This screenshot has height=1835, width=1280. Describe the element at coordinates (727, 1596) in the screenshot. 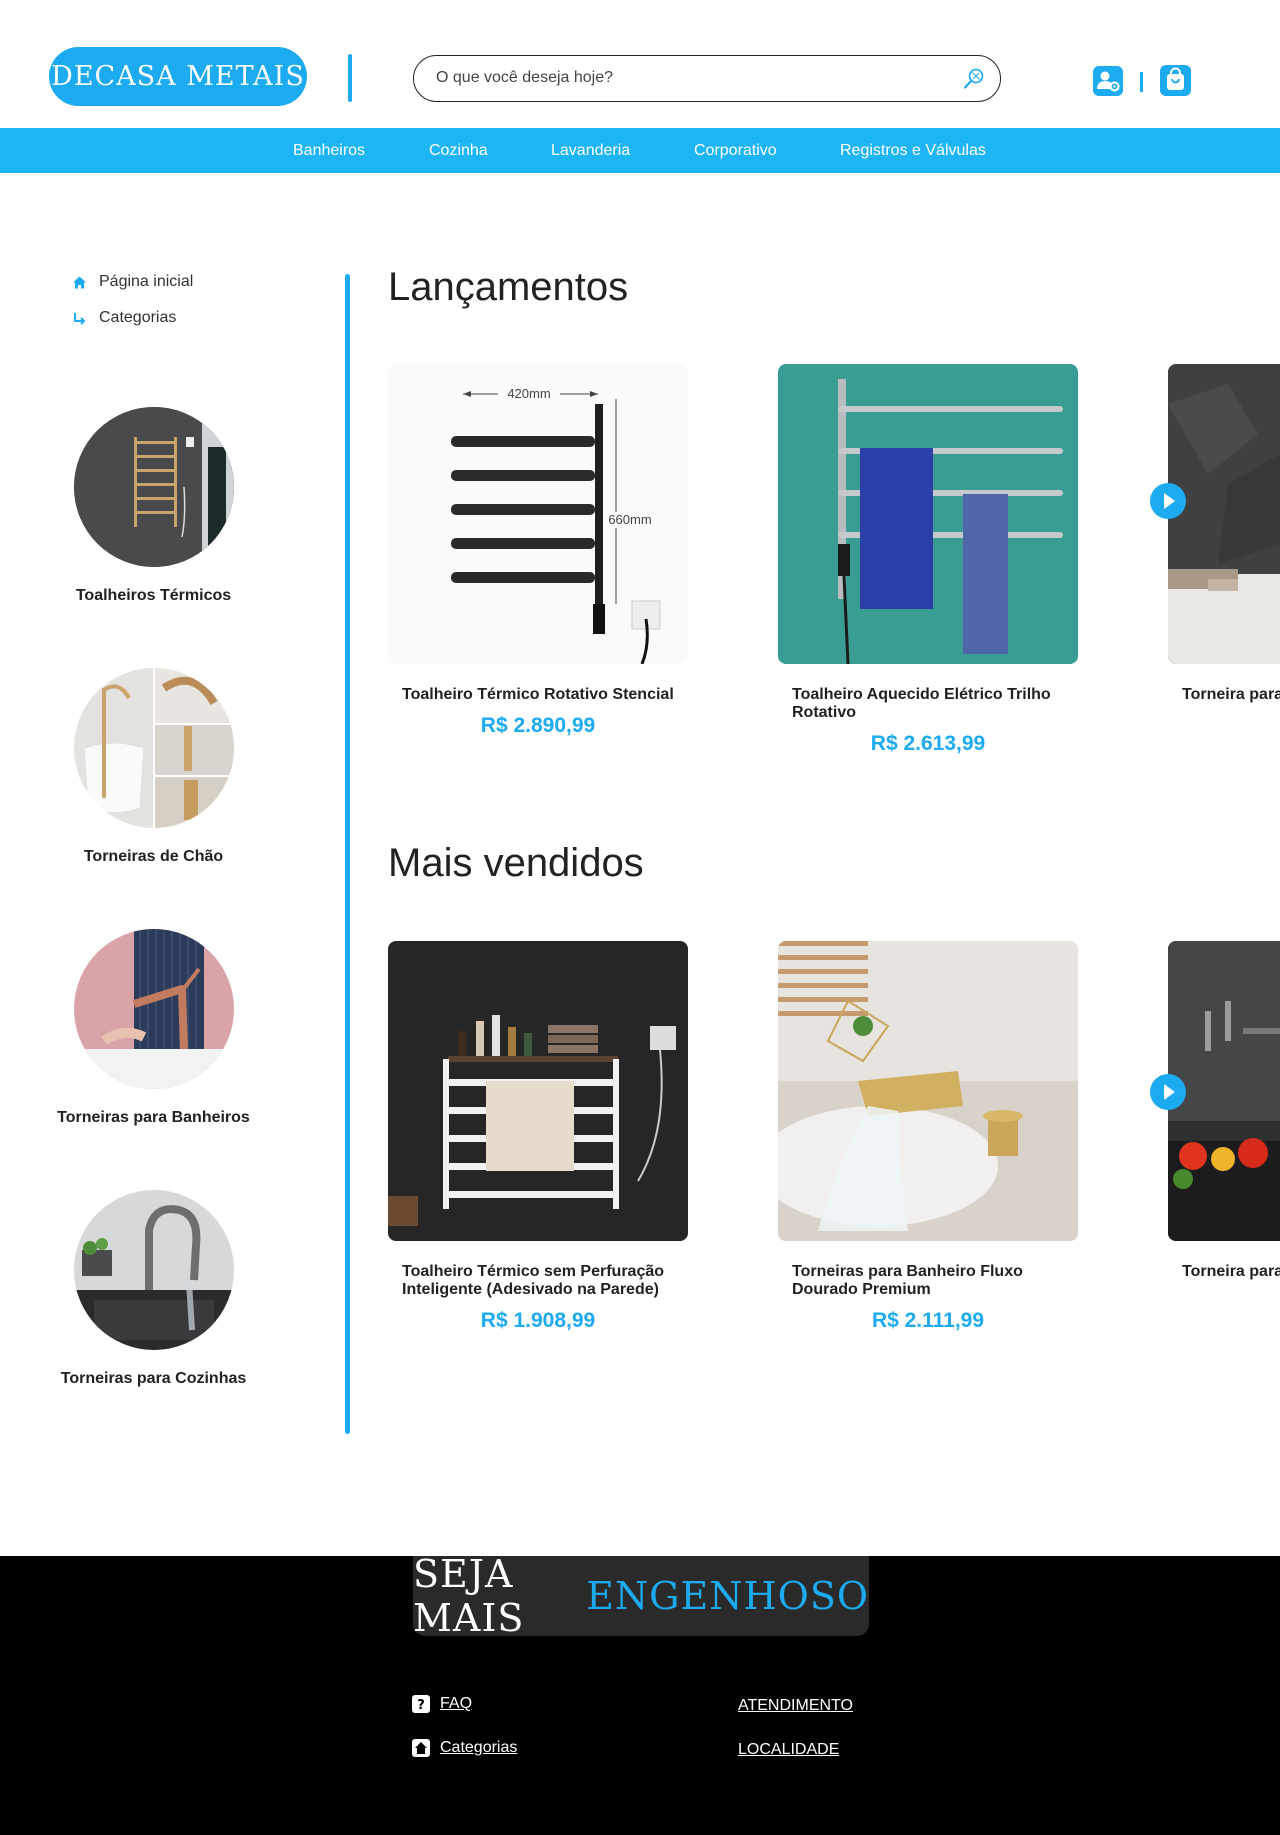

I see `slogan-part-2: ENGENHOSO` at that location.